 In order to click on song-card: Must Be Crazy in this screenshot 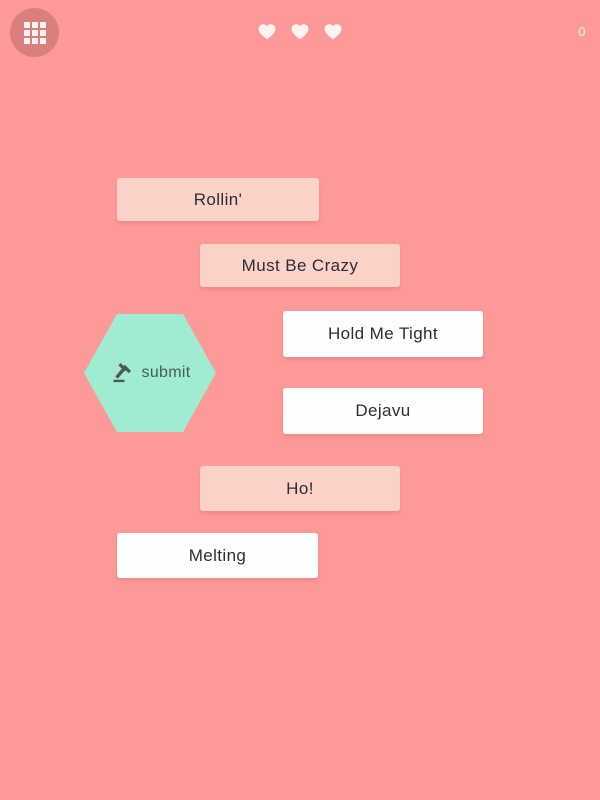, I will do `click(300, 265)`.